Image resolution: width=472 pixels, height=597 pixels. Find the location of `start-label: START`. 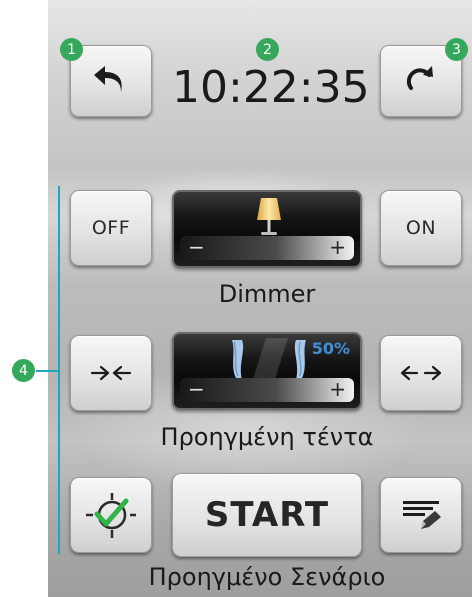

start-label: START is located at coordinates (267, 515).